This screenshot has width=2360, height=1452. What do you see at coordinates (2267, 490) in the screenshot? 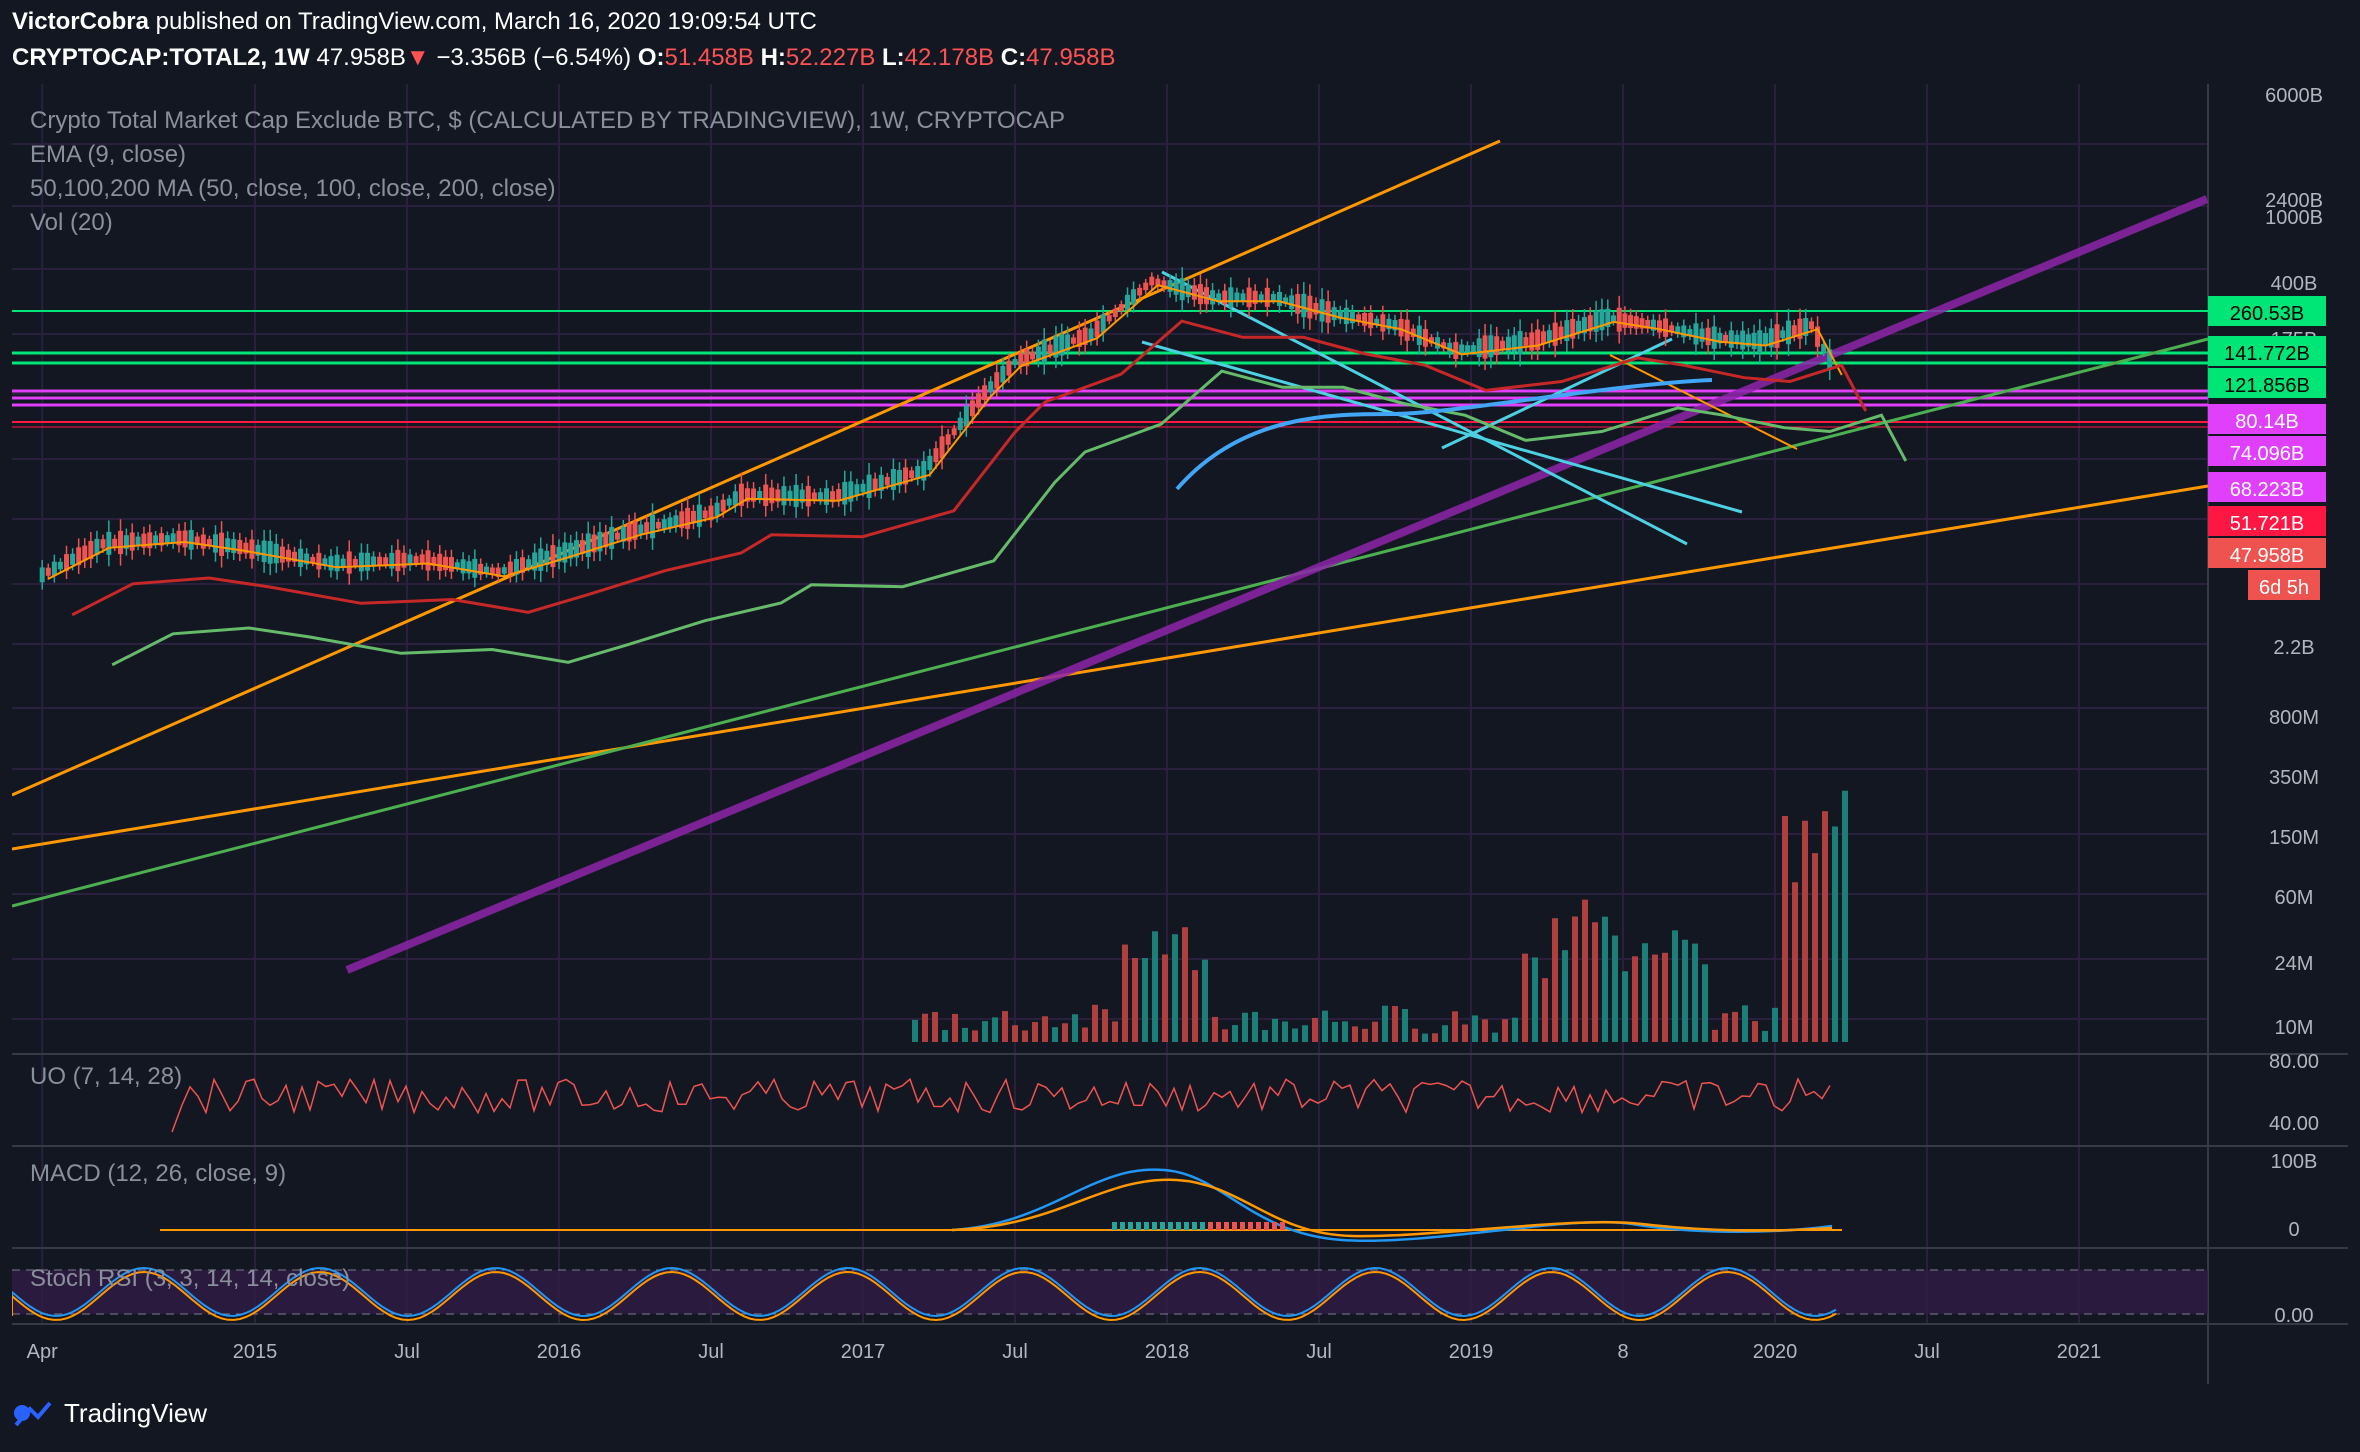
I see `price-badge-label: 68.223B` at bounding box center [2267, 490].